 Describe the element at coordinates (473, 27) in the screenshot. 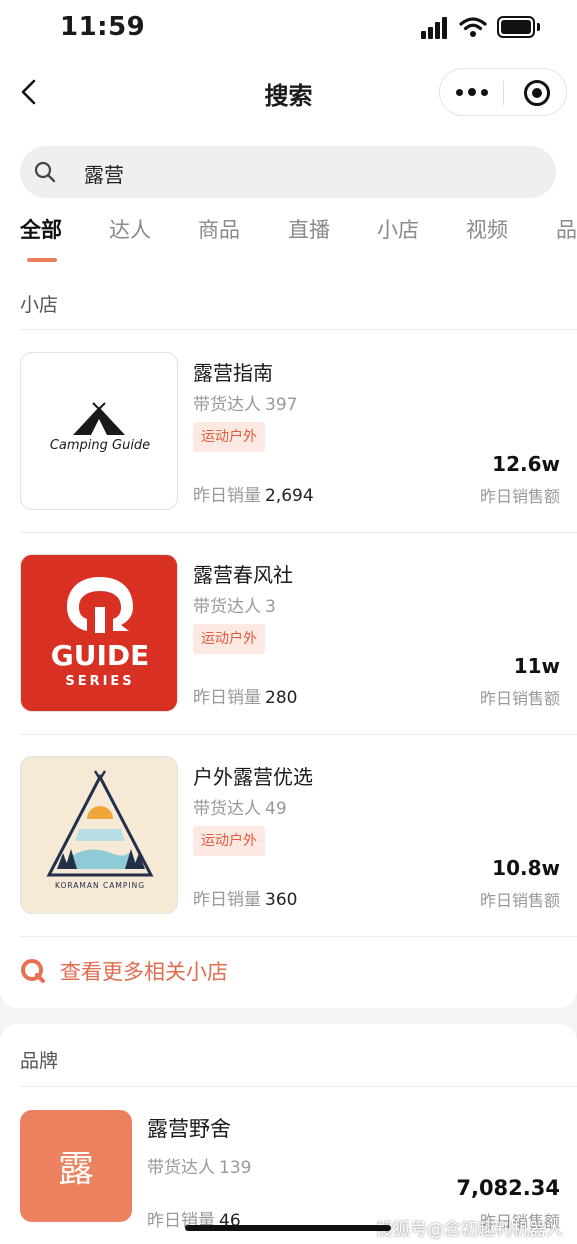

I see `wifi-icon` at that location.